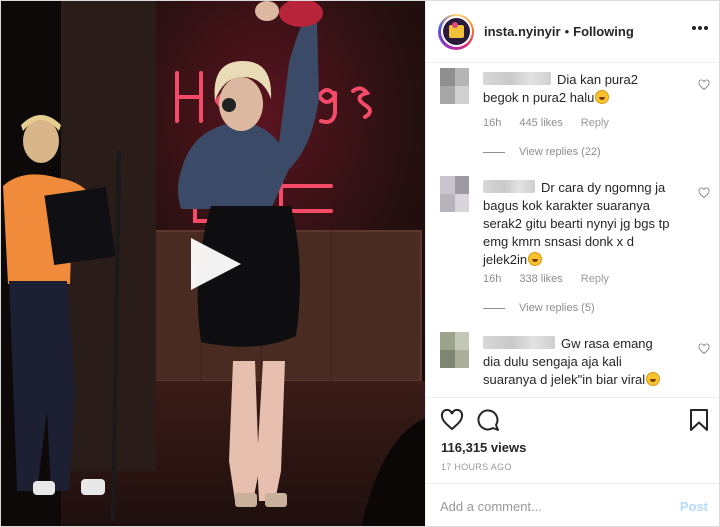  Describe the element at coordinates (483, 447) in the screenshot. I see `view-count: 116,315 views` at that location.